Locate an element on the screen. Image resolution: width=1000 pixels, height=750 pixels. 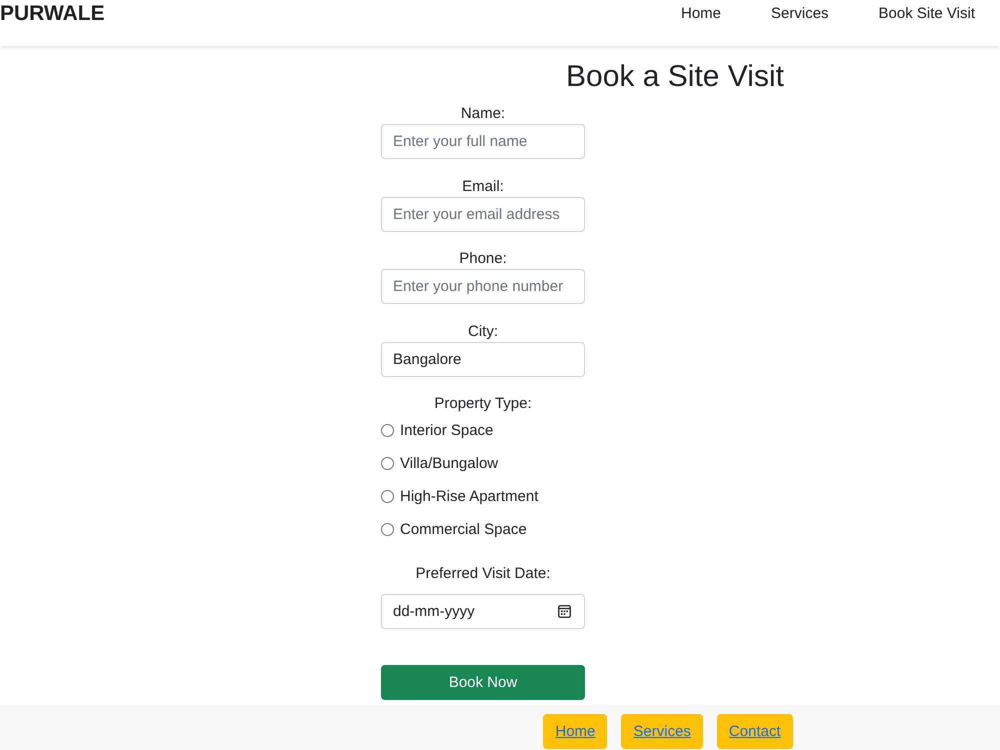
date-field: dd-mm-yyyy is located at coordinates (483, 611).